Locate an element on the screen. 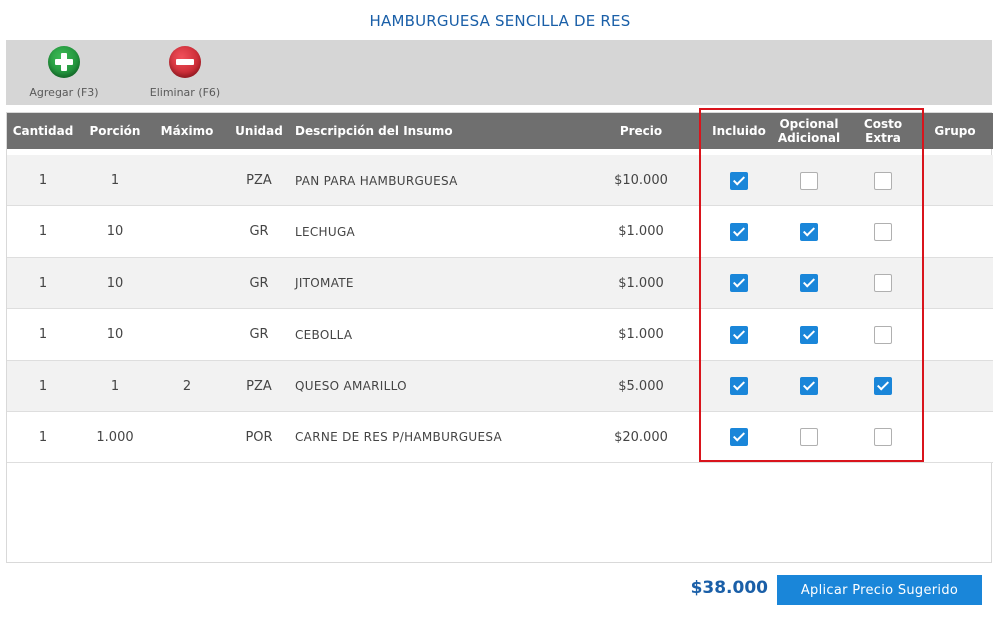  header-maximo: Máximo is located at coordinates (187, 131).